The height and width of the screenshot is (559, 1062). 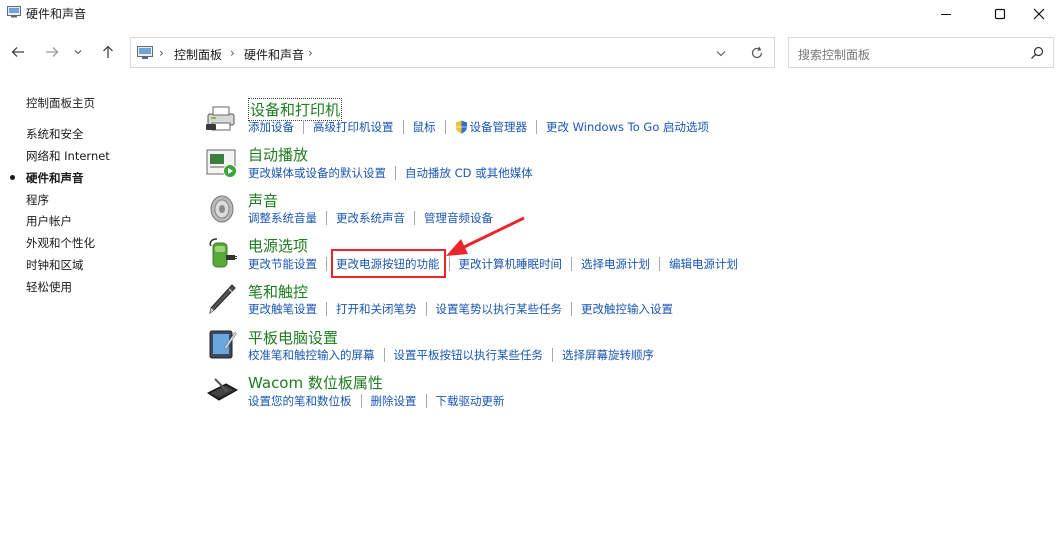 I want to click on link-device-manager: 设备管理器, so click(x=499, y=127).